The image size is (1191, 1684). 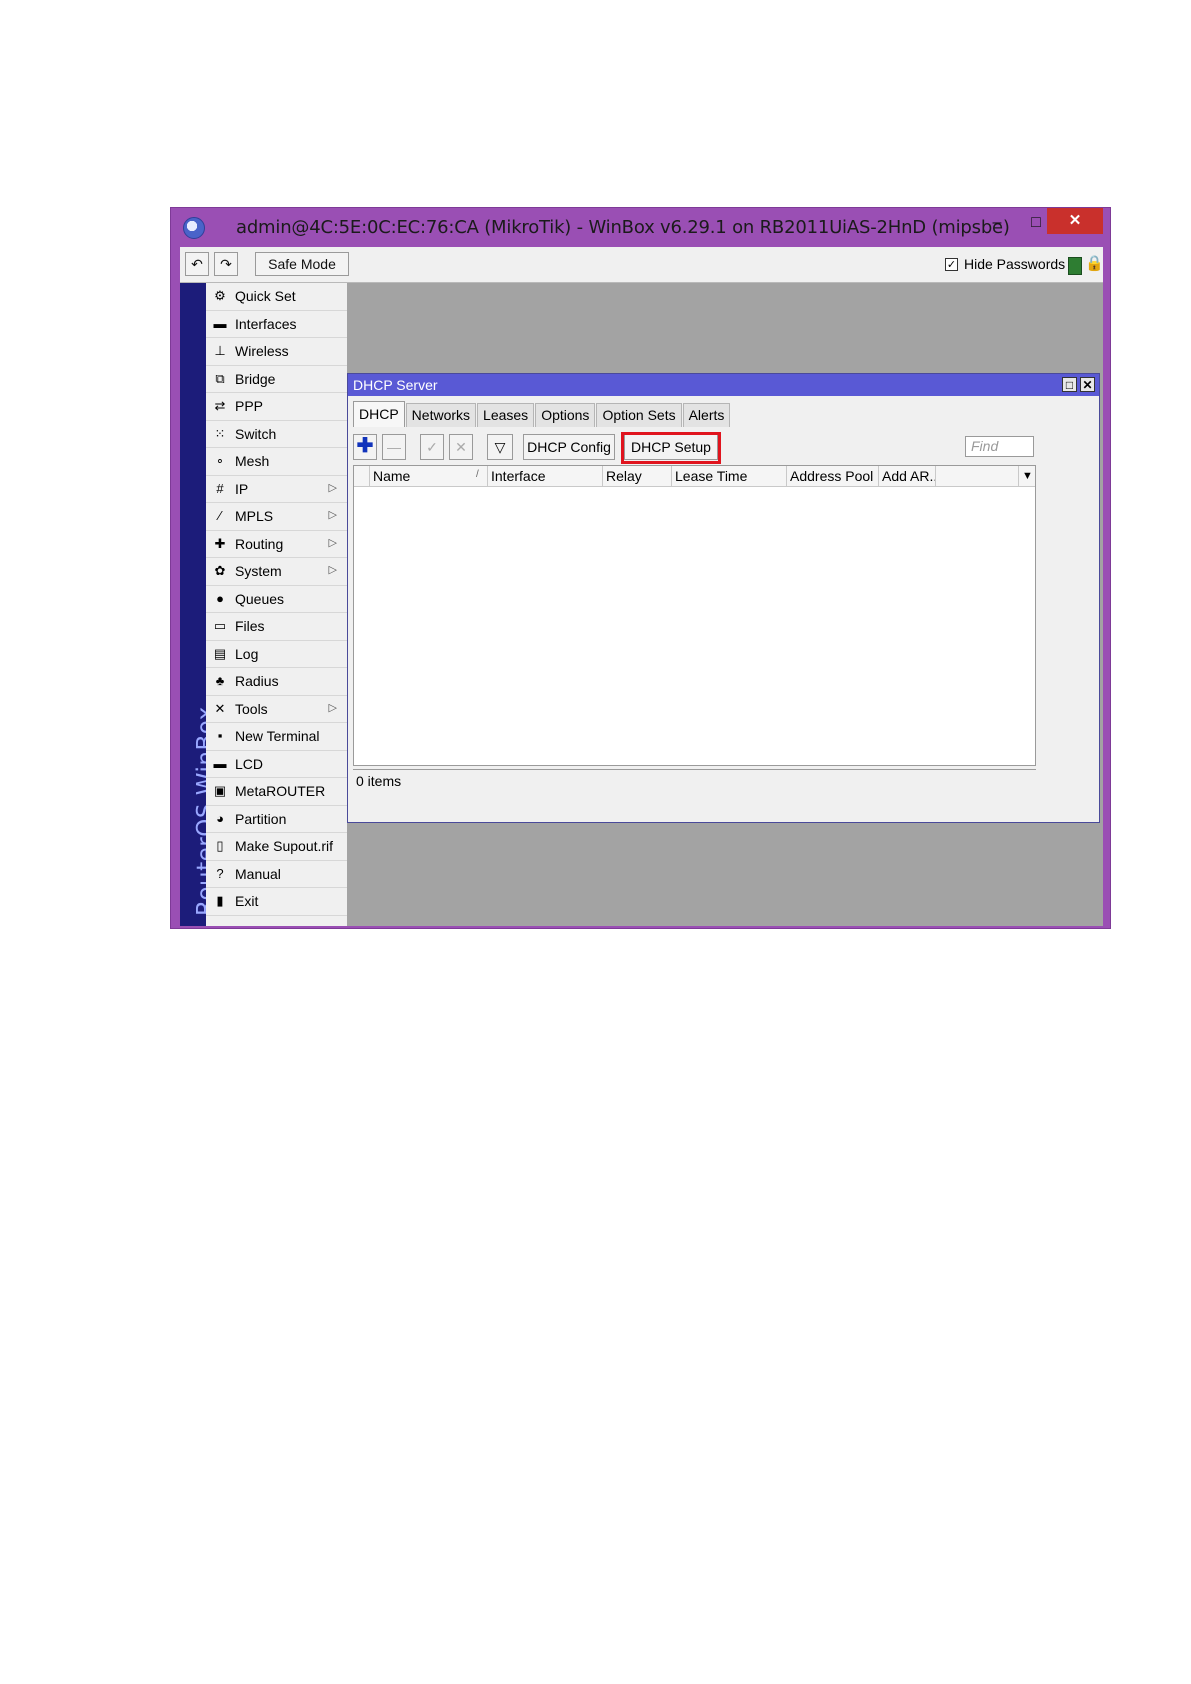 What do you see at coordinates (636, 476) in the screenshot?
I see `column-header-relay: Relay` at bounding box center [636, 476].